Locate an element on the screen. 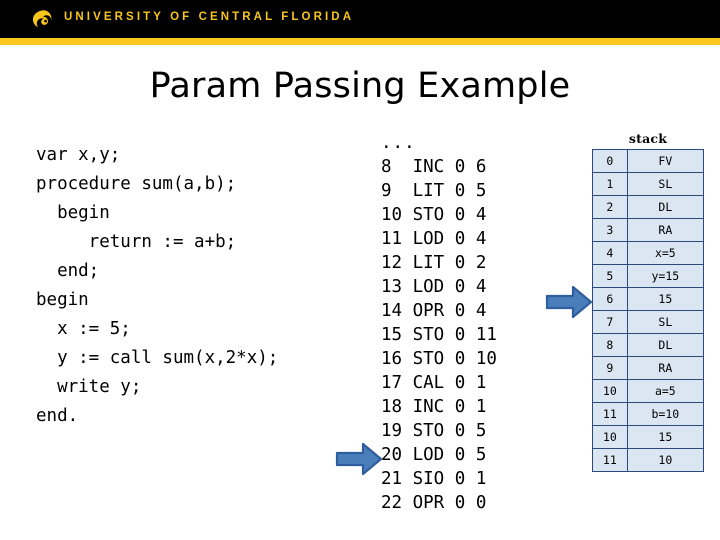 The width and height of the screenshot is (720, 540). table-row: 3 RA is located at coordinates (648, 230).